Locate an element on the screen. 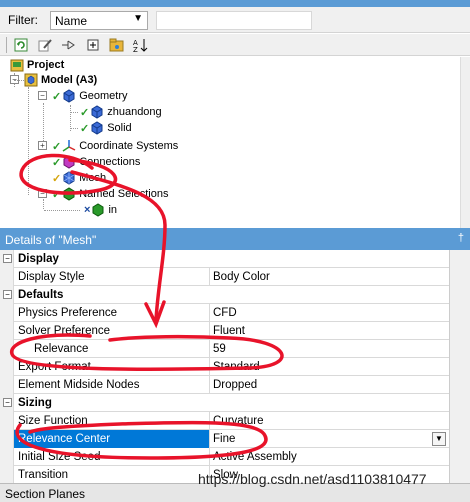  property-label: Display Style is located at coordinates (51, 277).